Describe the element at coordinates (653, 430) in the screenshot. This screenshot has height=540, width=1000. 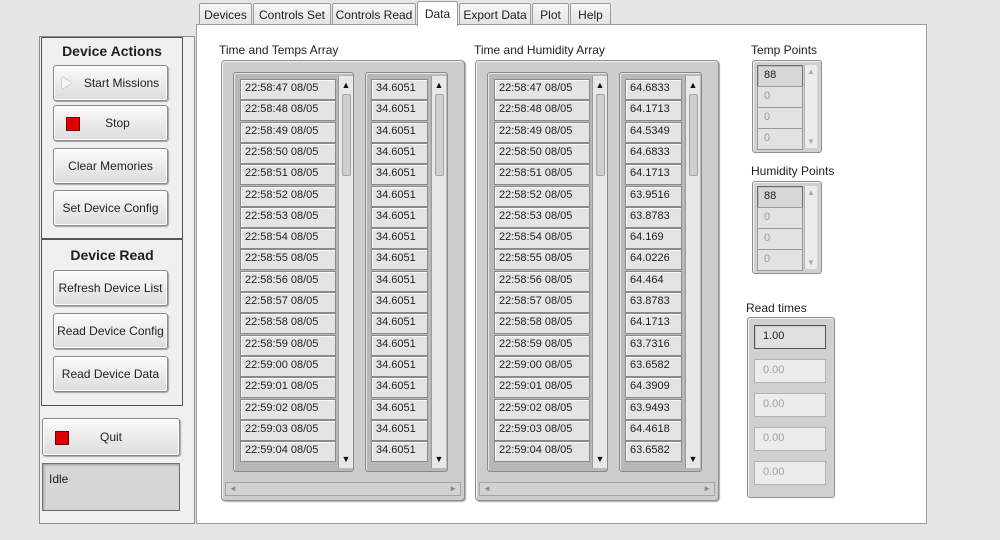
I see `humidity-value-cell: 64.4618` at that location.